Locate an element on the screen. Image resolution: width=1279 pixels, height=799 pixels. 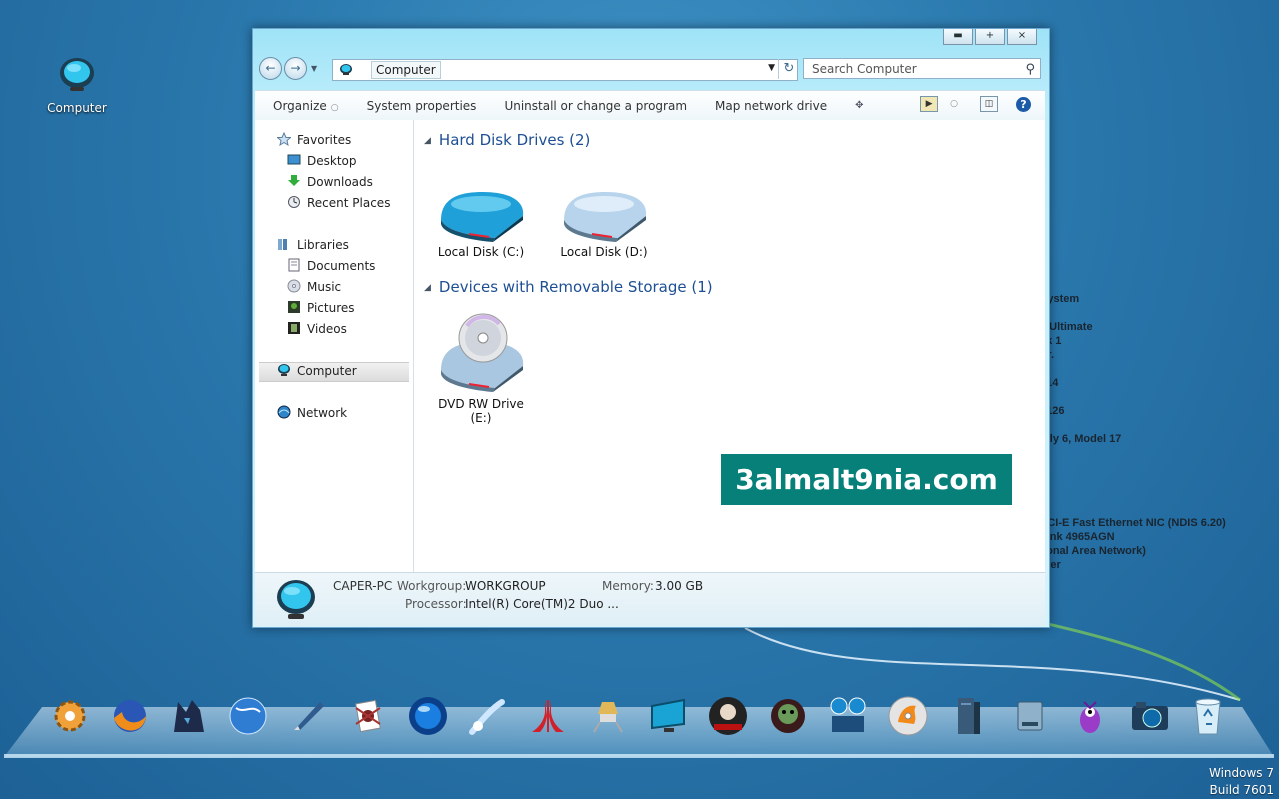
nav-network: Network is located at coordinates (312, 413).